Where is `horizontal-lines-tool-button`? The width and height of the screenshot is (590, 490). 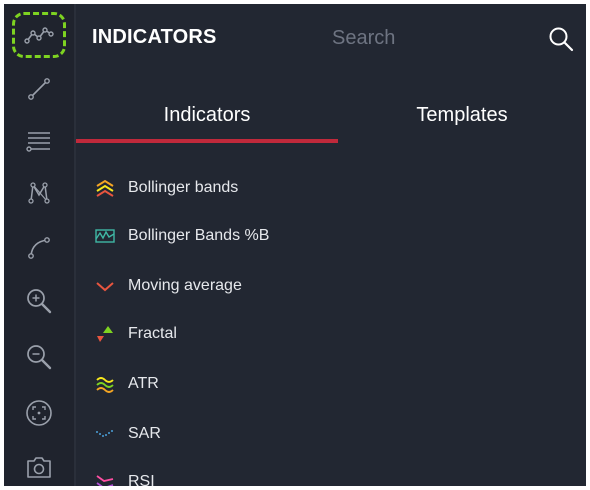
horizontal-lines-tool-button is located at coordinates (39, 141).